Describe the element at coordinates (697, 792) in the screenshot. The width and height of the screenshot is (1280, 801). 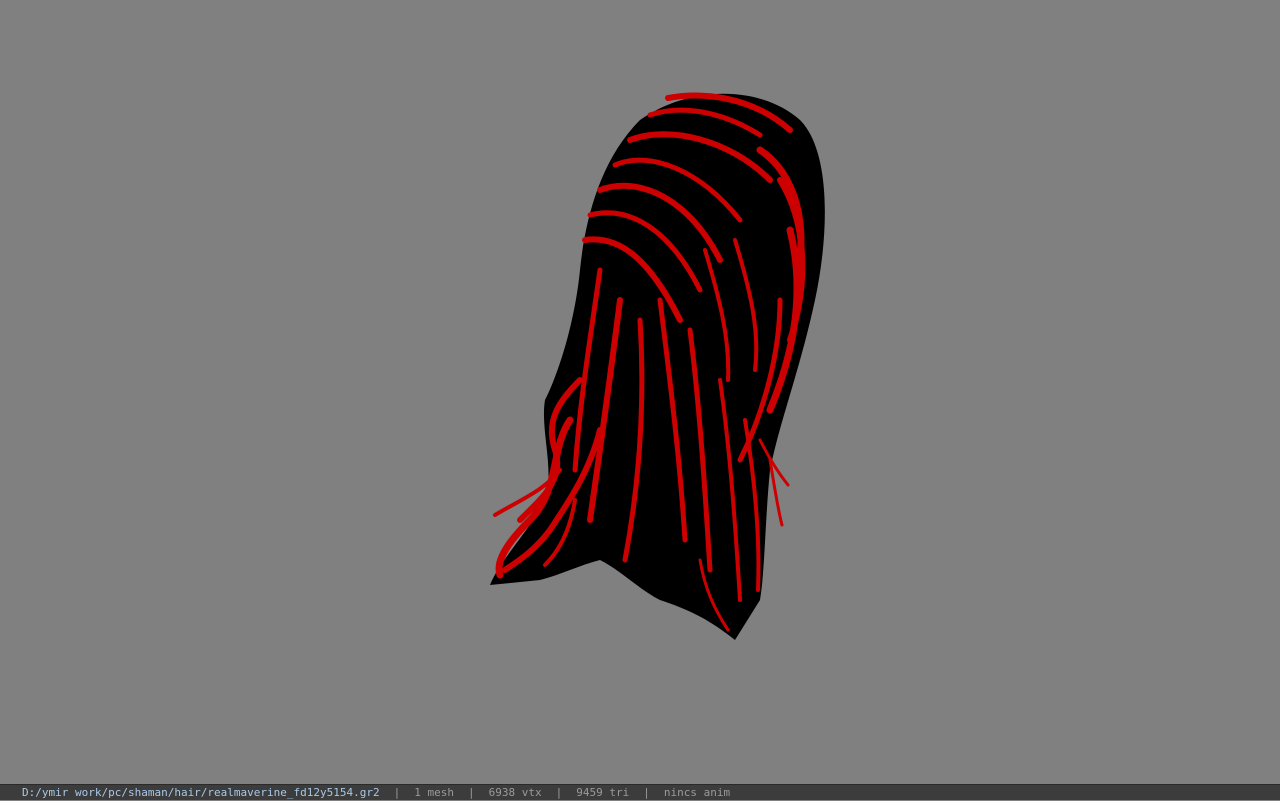
I see `status-anim: nincs anim` at that location.